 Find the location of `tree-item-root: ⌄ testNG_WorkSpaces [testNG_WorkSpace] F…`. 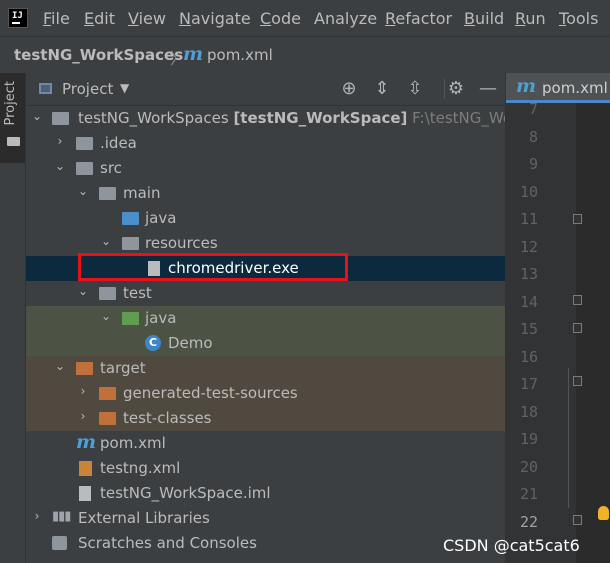

tree-item-root: ⌄ testNG_WorkSpaces [testNG_WorkSpace] F… is located at coordinates (276, 118).